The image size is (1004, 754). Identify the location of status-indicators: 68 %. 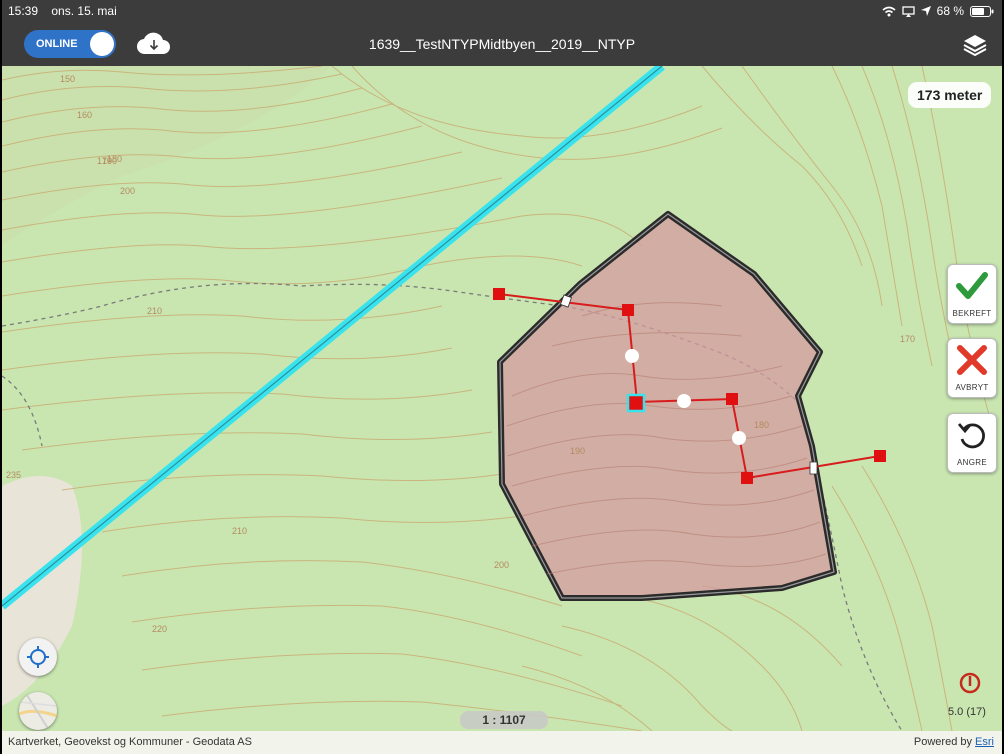
(938, 11).